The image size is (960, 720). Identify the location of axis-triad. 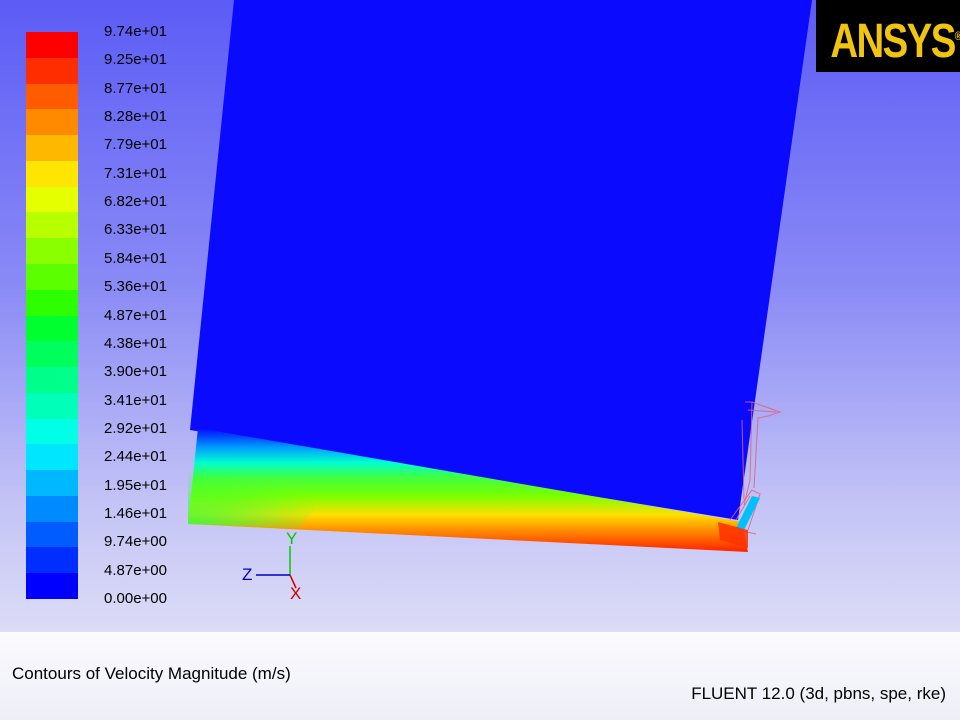
(276, 567).